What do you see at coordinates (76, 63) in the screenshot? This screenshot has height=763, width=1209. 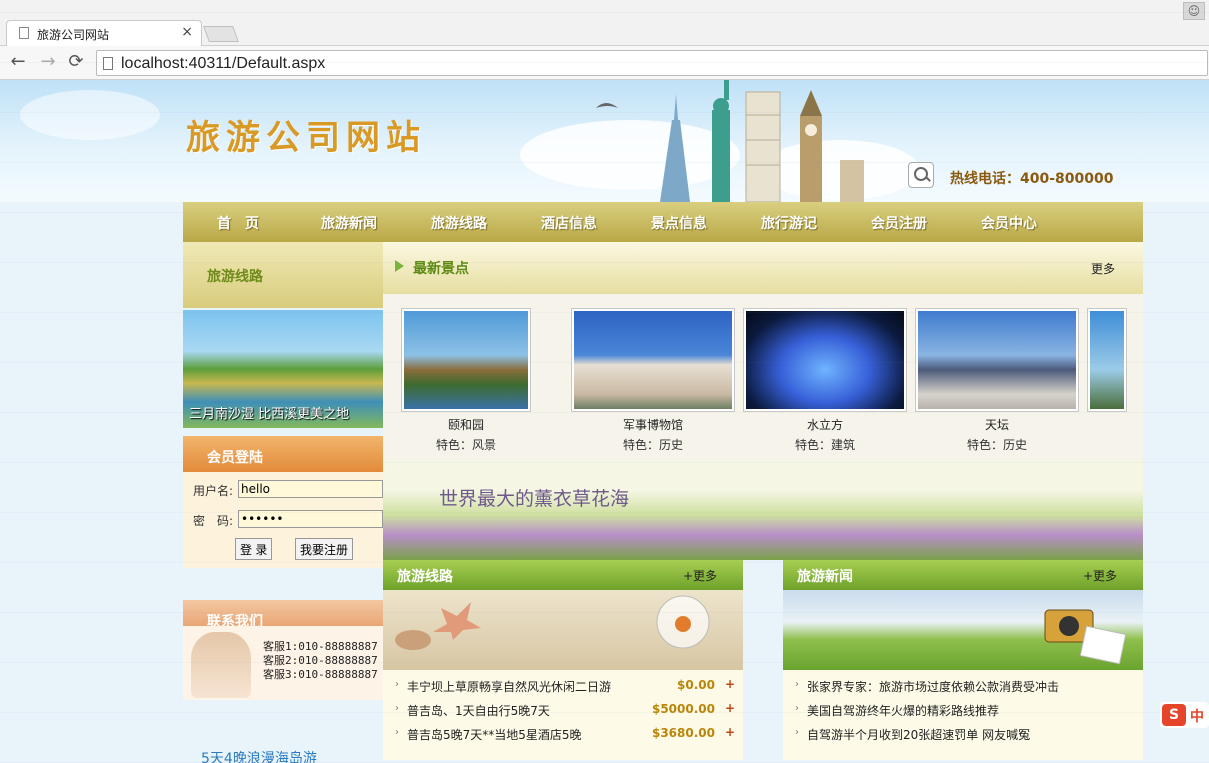 I see `reload-button: ⟳` at bounding box center [76, 63].